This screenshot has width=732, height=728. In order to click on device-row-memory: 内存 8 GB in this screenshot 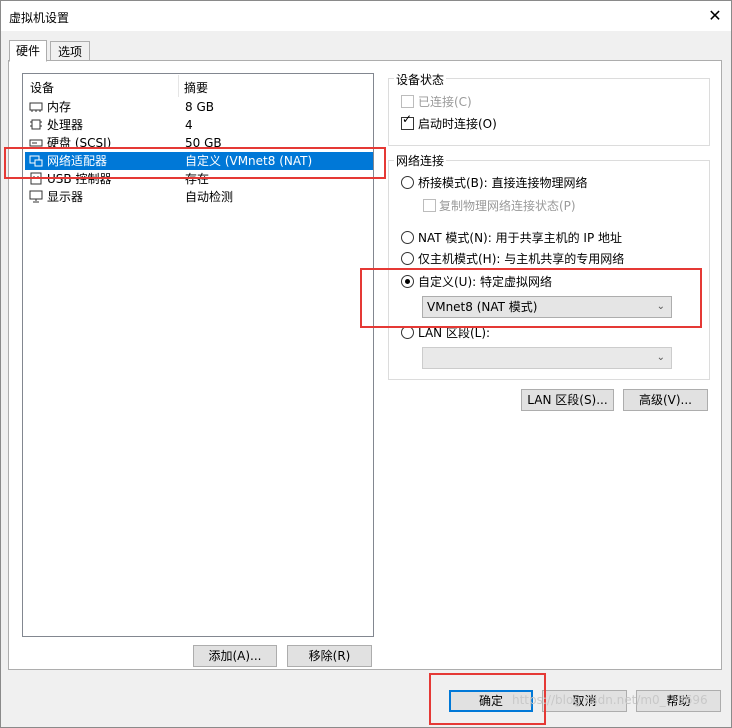, I will do `click(199, 107)`.